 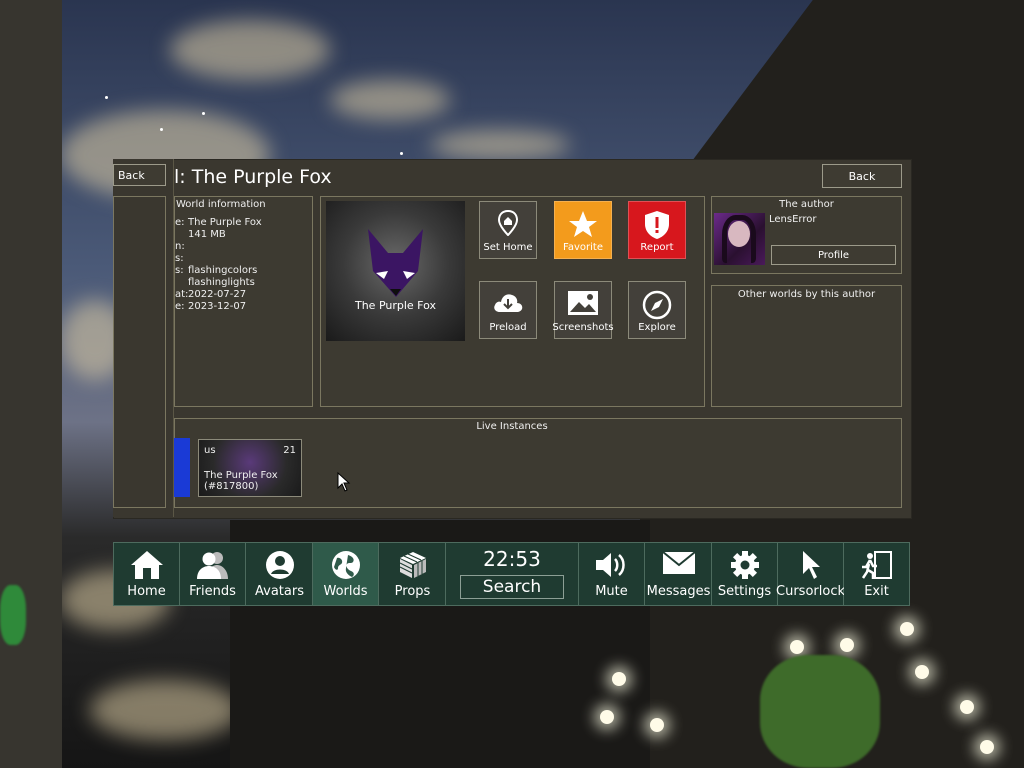 I want to click on info-key: n:, so click(x=180, y=246).